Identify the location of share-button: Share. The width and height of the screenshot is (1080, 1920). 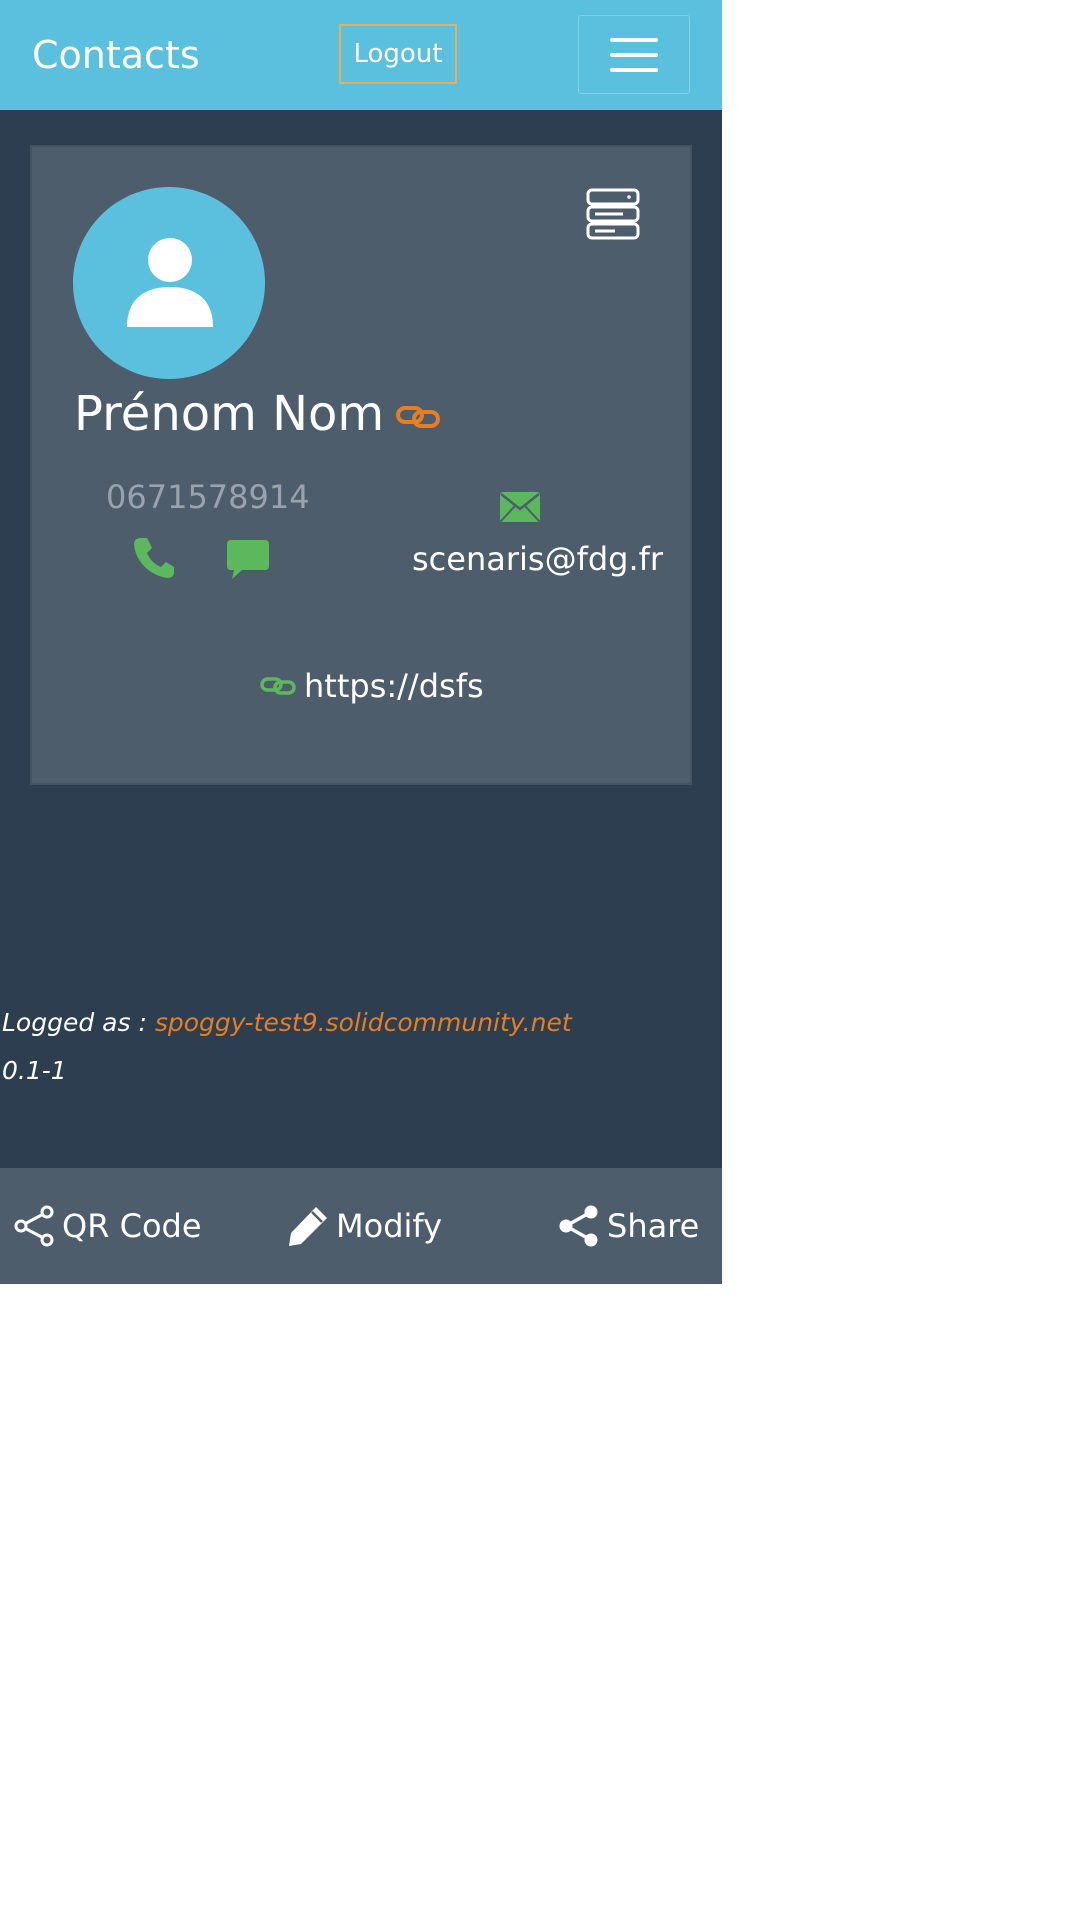
(628, 1226).